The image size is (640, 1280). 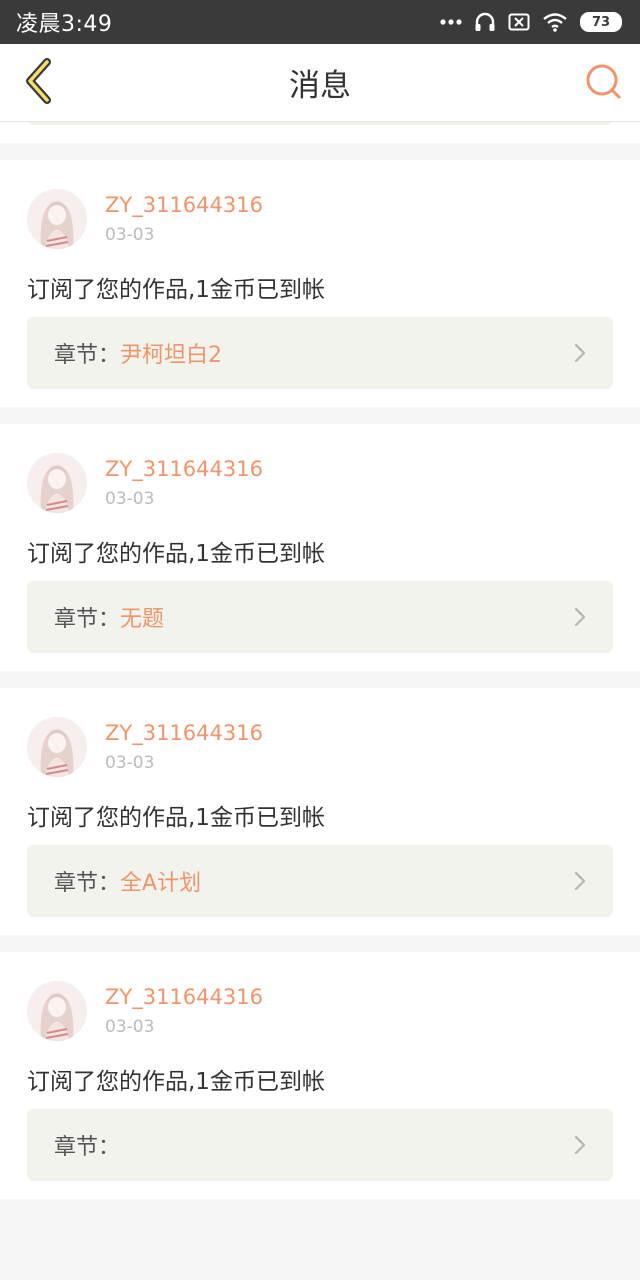 What do you see at coordinates (601, 22) in the screenshot?
I see `battery-icon: 73` at bounding box center [601, 22].